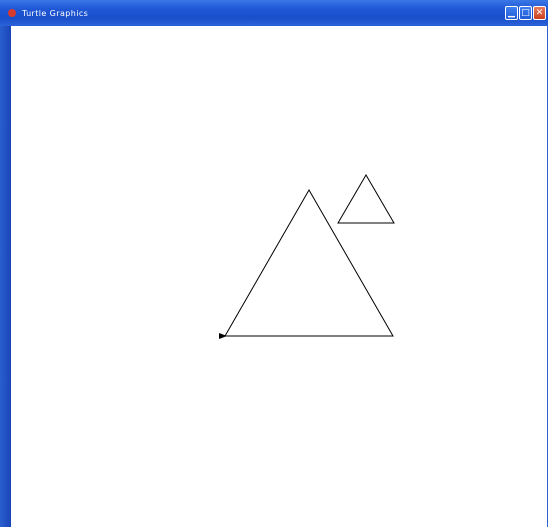 The width and height of the screenshot is (548, 527). I want to click on title-bar: Turtle Graphics ▁ □ ✕, so click(274, 13).